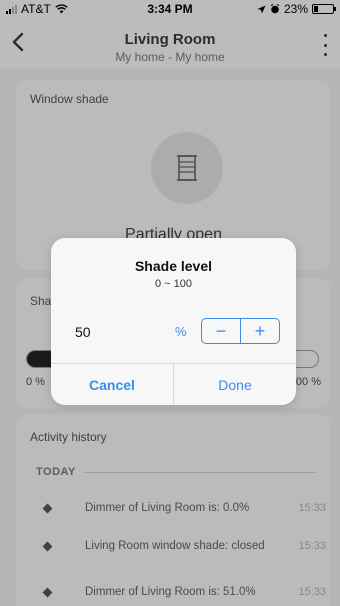 The width and height of the screenshot is (340, 606). I want to click on unit-label: %, so click(181, 331).